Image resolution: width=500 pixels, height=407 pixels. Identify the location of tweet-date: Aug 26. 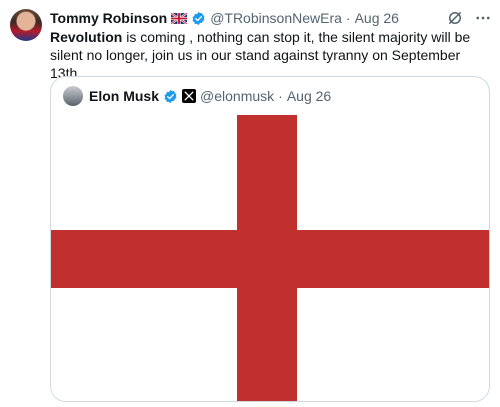
(377, 18).